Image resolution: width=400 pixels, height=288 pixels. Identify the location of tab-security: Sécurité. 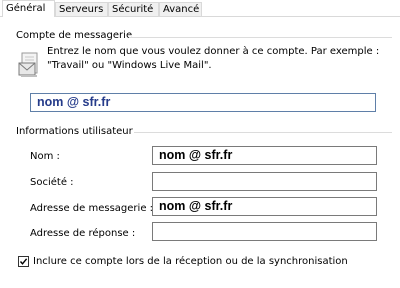
(133, 9).